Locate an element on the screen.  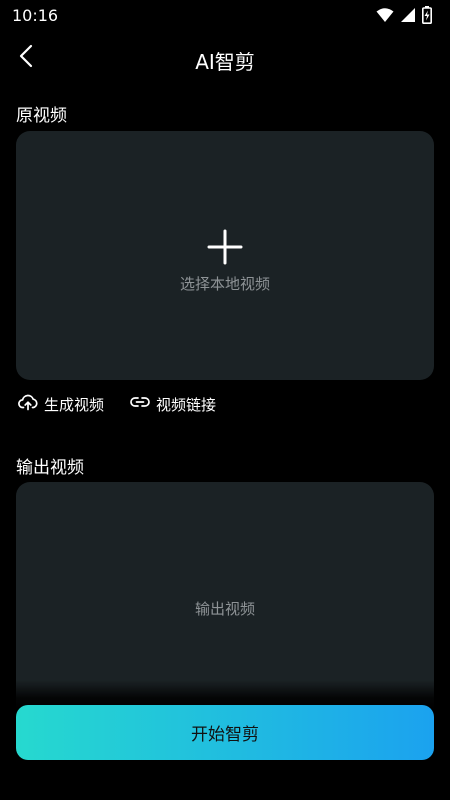
select-local-video-hint: 选择本地视频 is located at coordinates (224, 284).